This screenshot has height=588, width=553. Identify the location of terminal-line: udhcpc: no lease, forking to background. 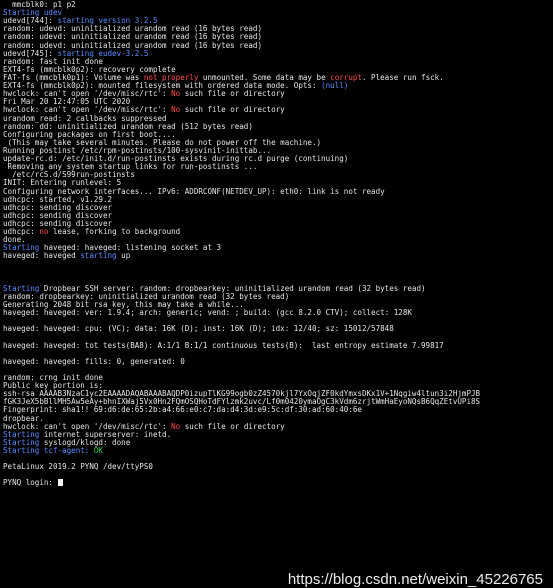
(278, 232).